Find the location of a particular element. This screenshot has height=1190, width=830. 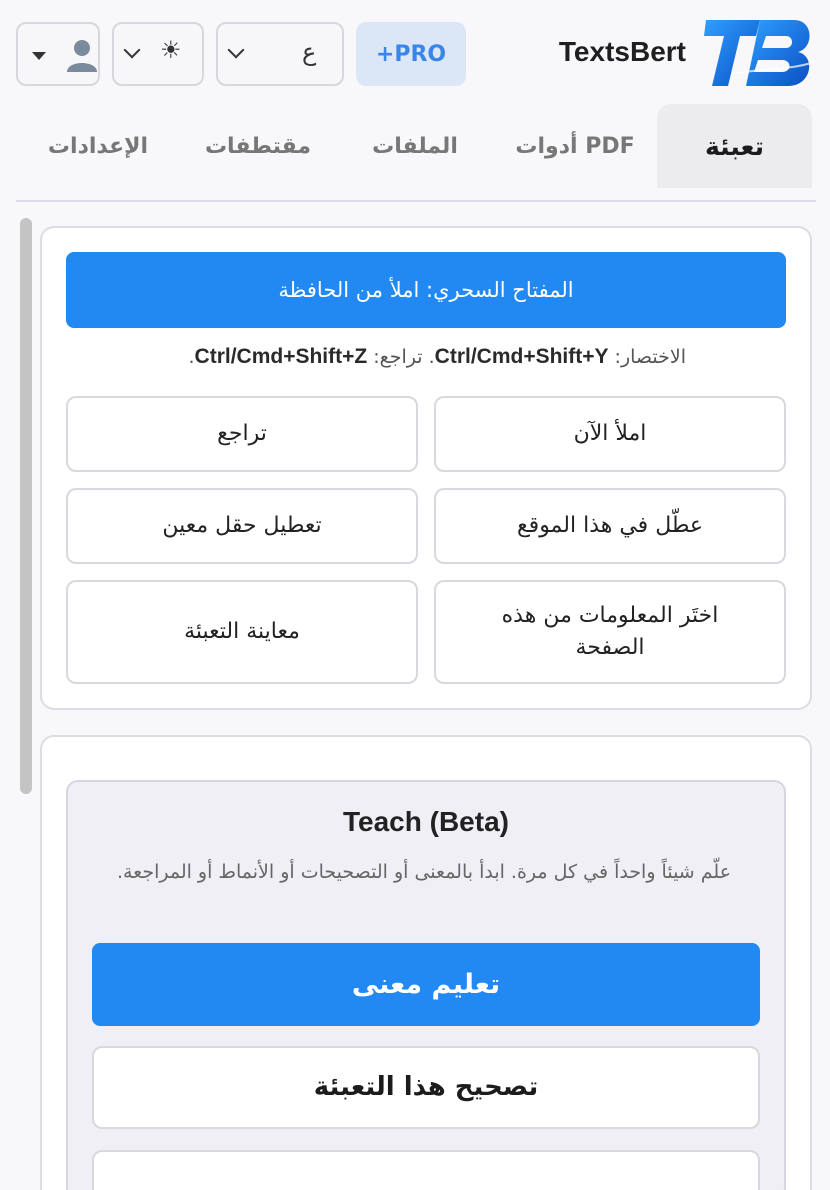

textsbert-logo is located at coordinates (759, 53).